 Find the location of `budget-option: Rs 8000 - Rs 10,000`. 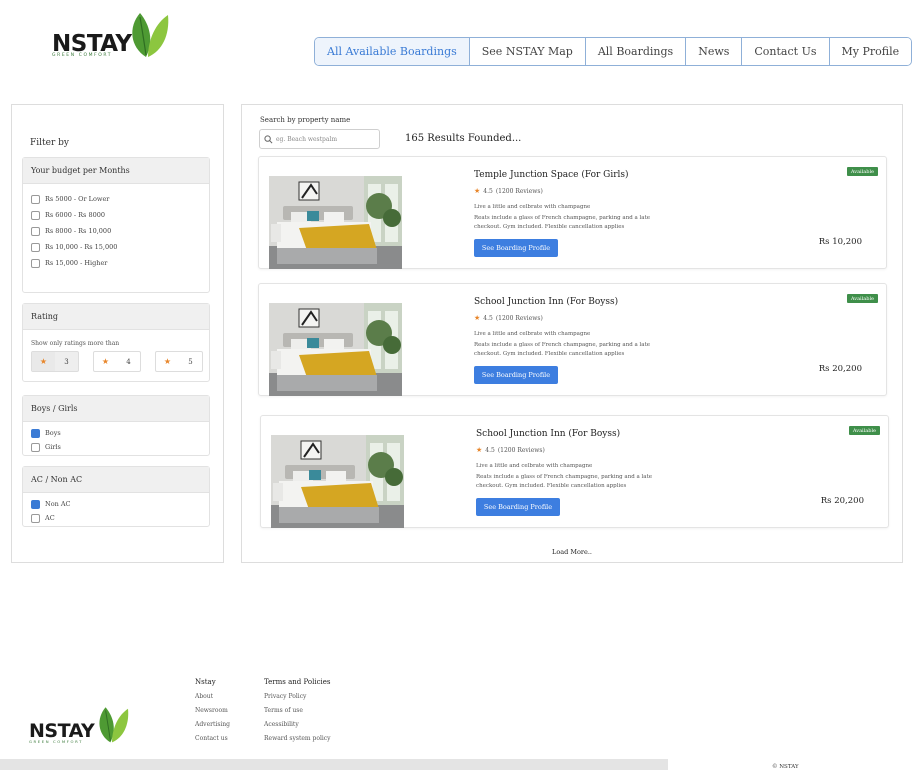

budget-option: Rs 8000 - Rs 10,000 is located at coordinates (116, 231).